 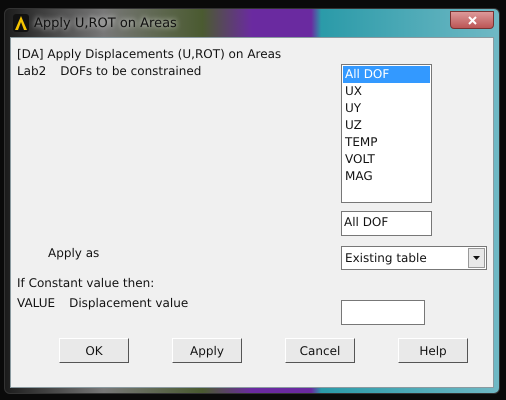 What do you see at coordinates (128, 303) in the screenshot?
I see `field-label: Displacement value` at bounding box center [128, 303].